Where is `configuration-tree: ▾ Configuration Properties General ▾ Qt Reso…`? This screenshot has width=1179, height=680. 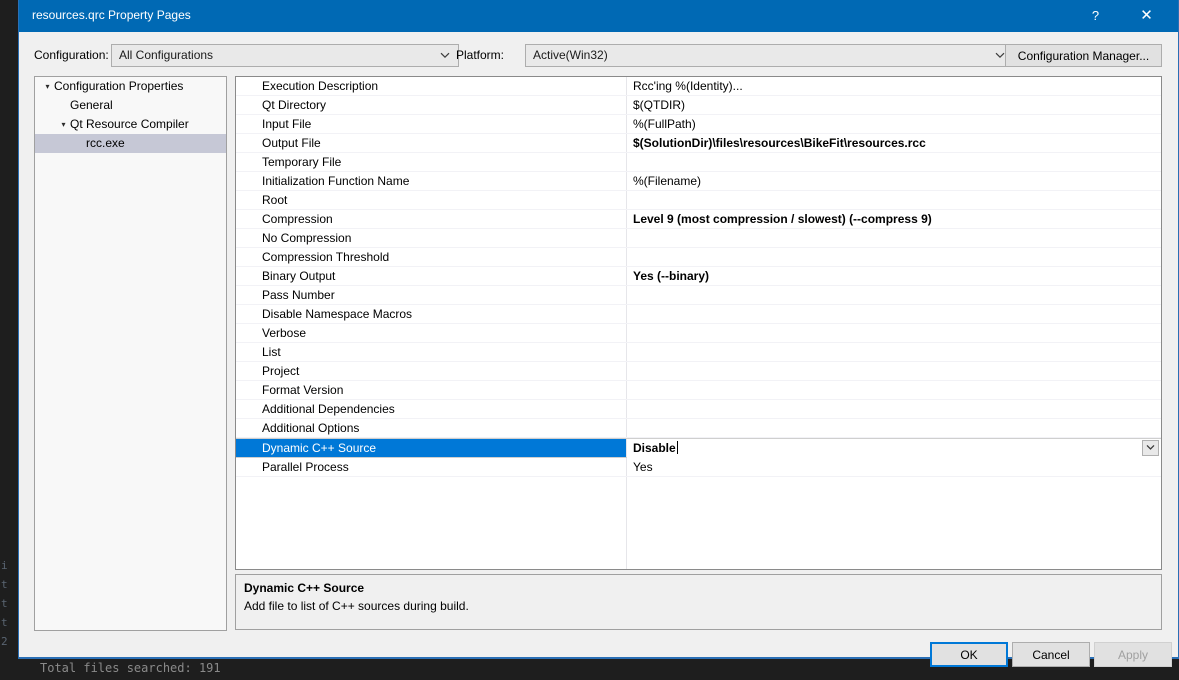 configuration-tree: ▾ Configuration Properties General ▾ Qt Reso… is located at coordinates (130, 353).